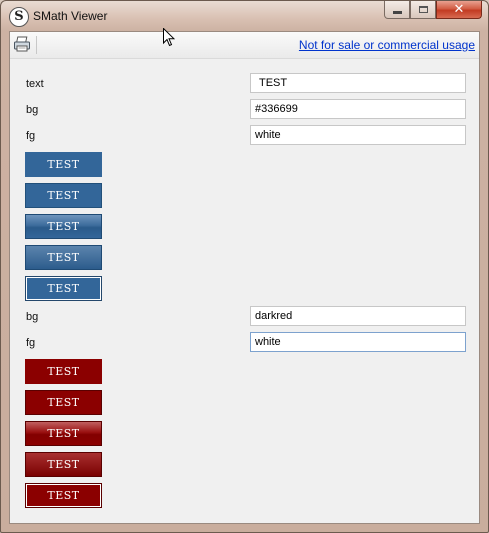  I want to click on fg2-input: white, so click(358, 342).